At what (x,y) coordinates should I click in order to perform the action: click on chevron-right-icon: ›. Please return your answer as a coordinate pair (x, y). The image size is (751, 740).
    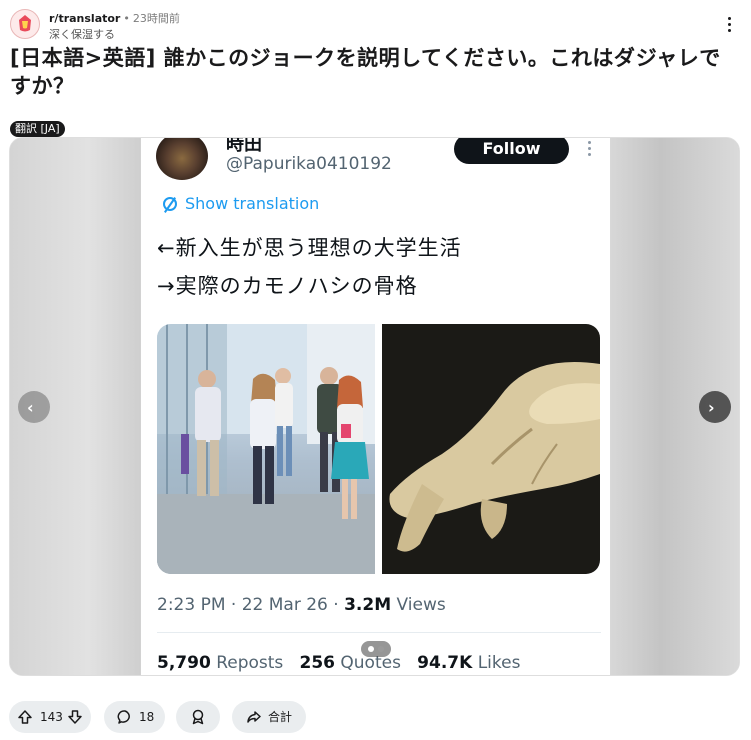
    Looking at the image, I should click on (711, 407).